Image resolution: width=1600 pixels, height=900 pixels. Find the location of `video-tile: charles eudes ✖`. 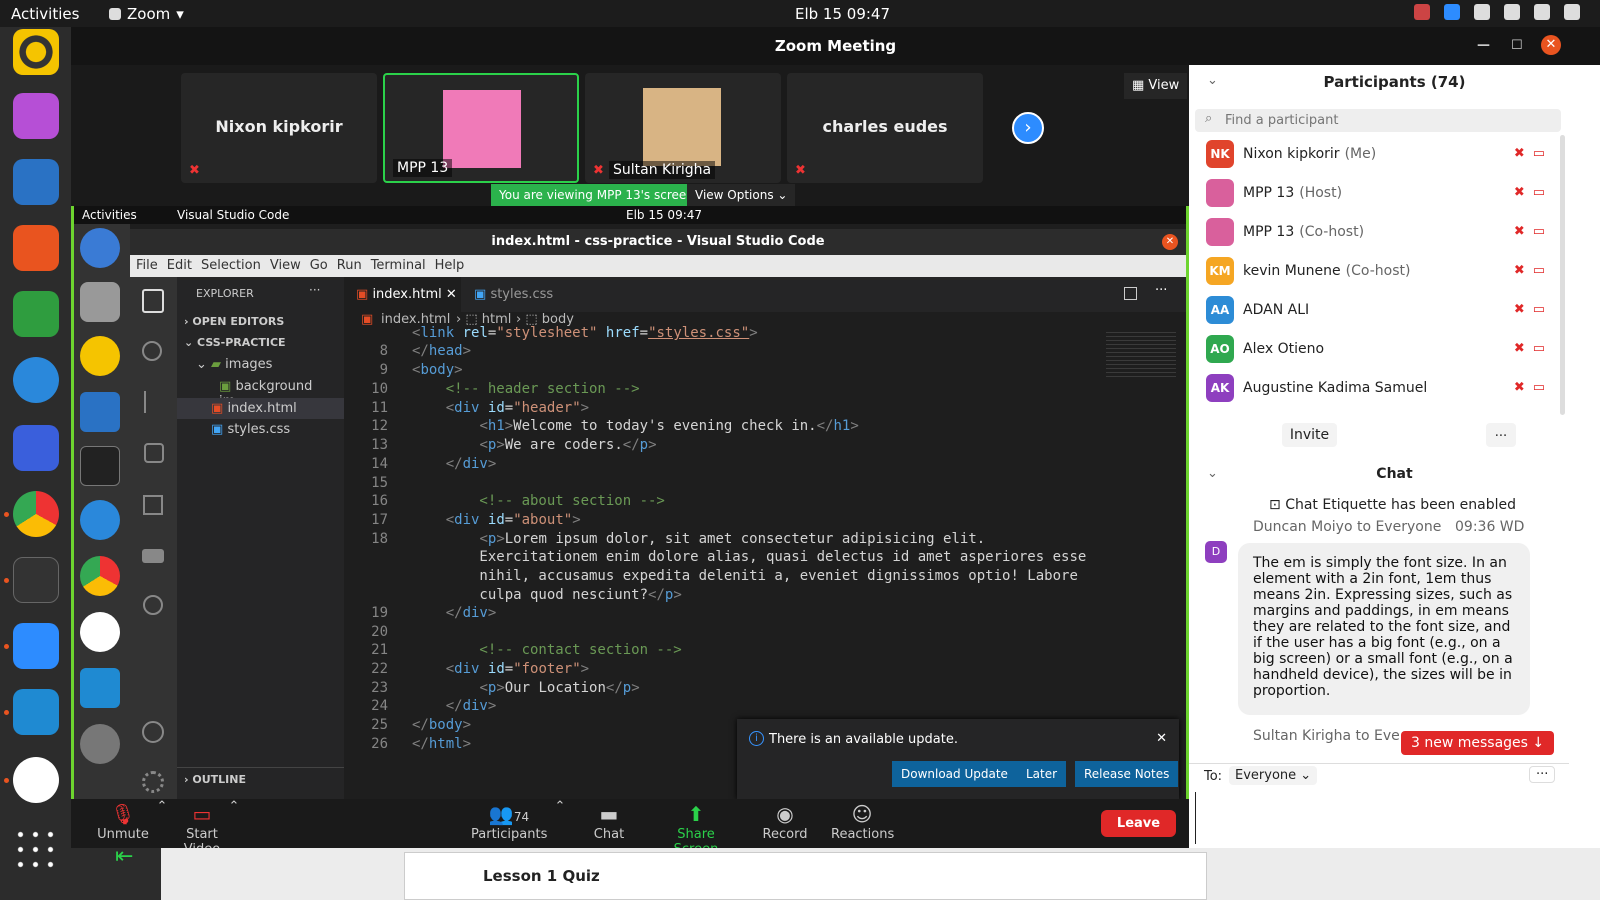

video-tile: charles eudes ✖ is located at coordinates (885, 128).